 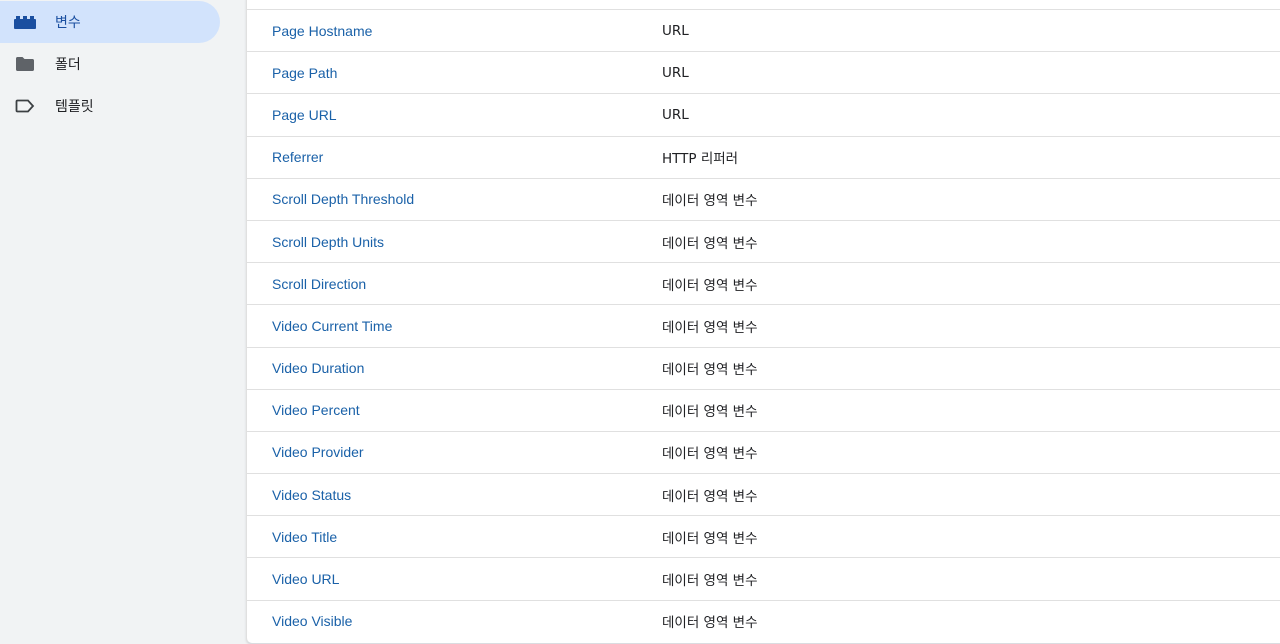 I want to click on table-row: Video Current Time 데이터 영역 변수, so click(x=763, y=325).